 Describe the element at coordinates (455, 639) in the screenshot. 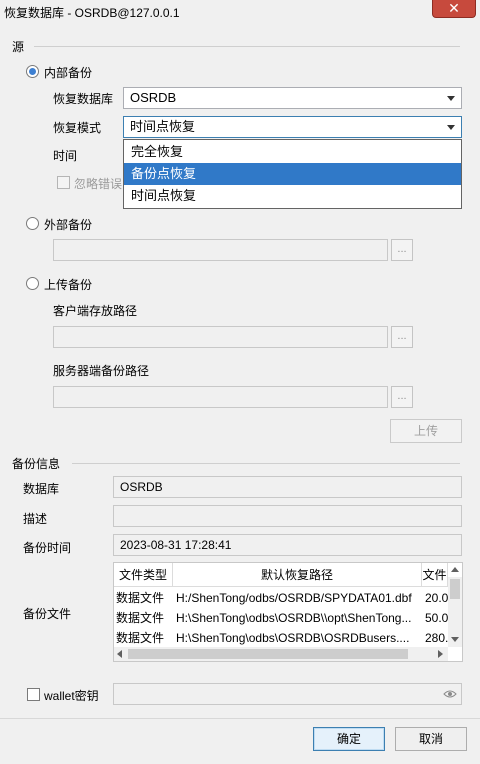

I see `arrow-down-icon` at that location.